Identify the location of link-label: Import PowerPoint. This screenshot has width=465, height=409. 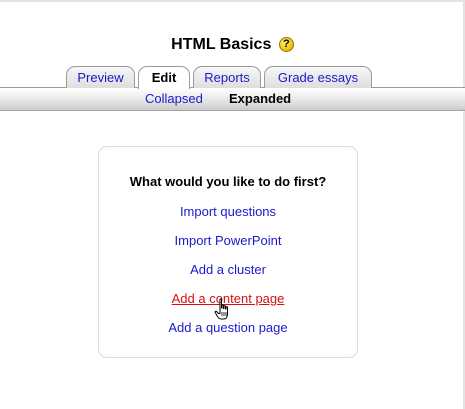
(228, 240).